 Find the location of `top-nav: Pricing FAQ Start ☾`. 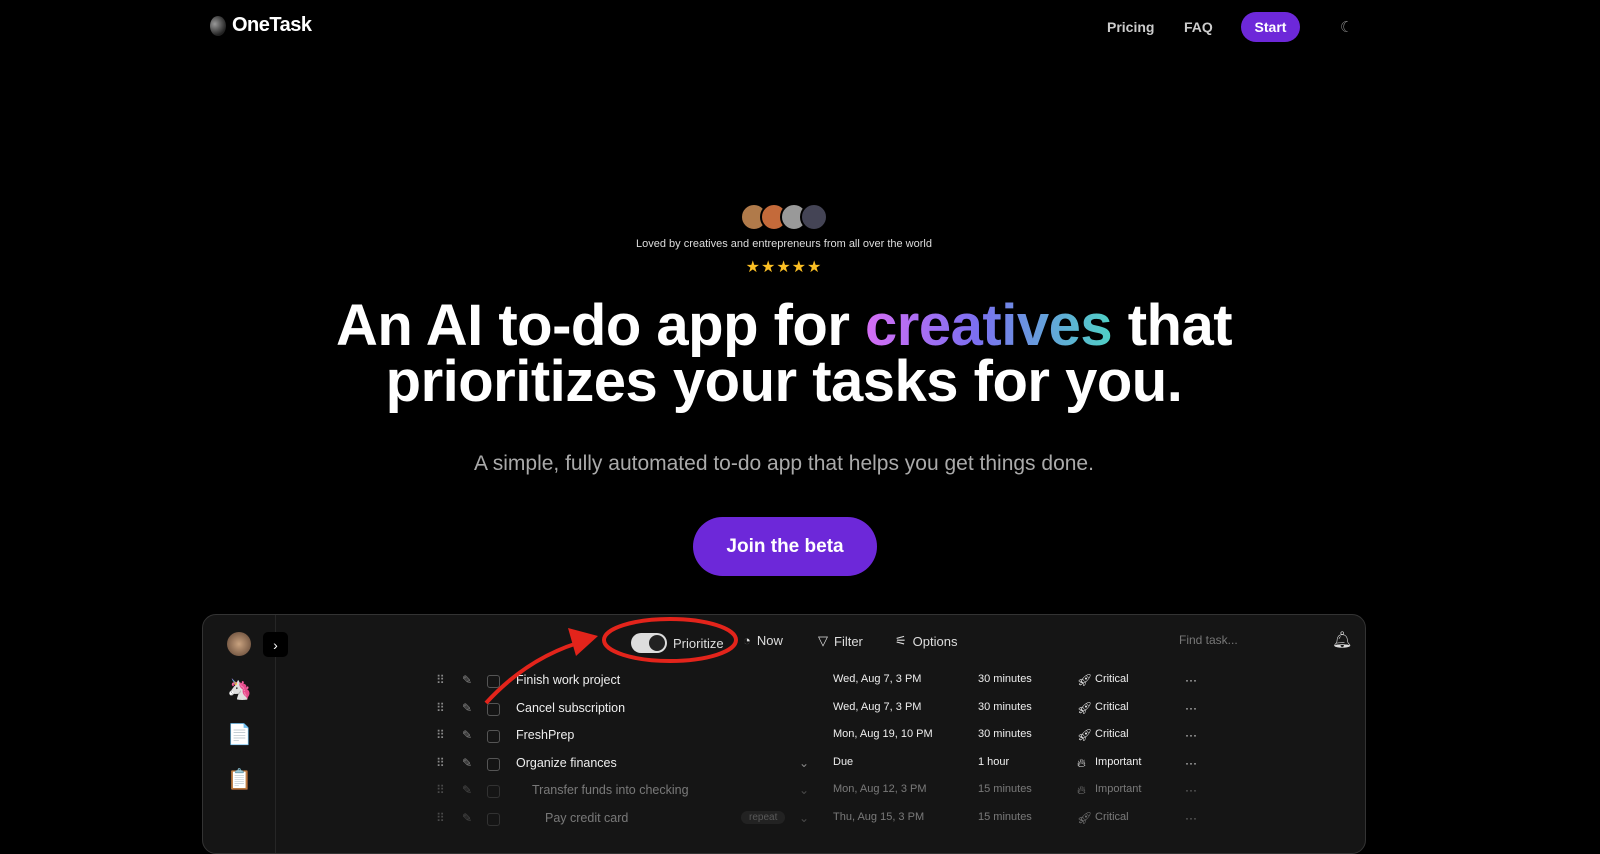

top-nav: Pricing FAQ Start ☾ is located at coordinates (800, 27).